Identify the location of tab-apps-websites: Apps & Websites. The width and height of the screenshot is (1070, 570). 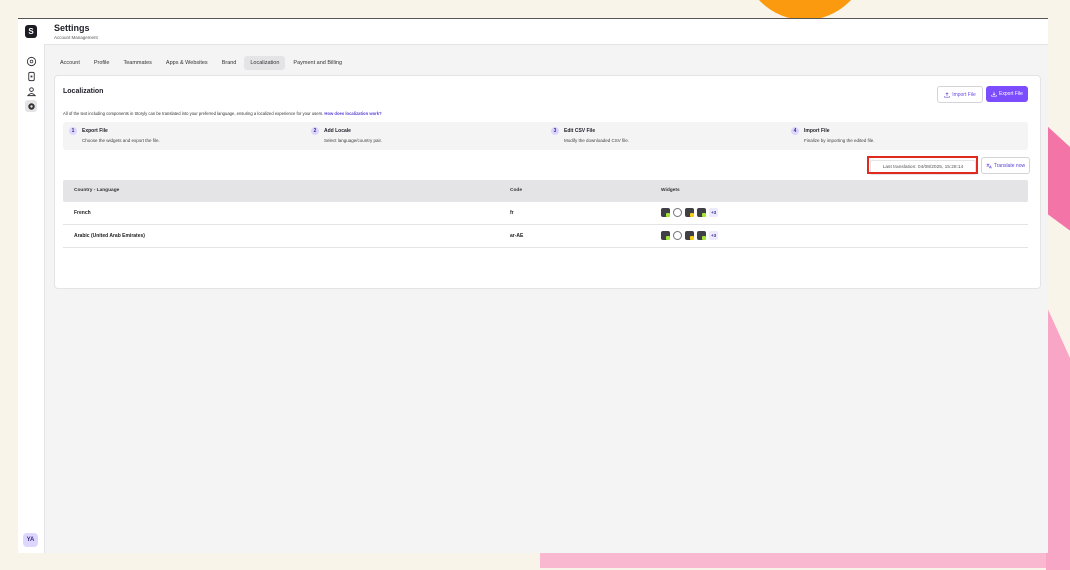
(187, 63).